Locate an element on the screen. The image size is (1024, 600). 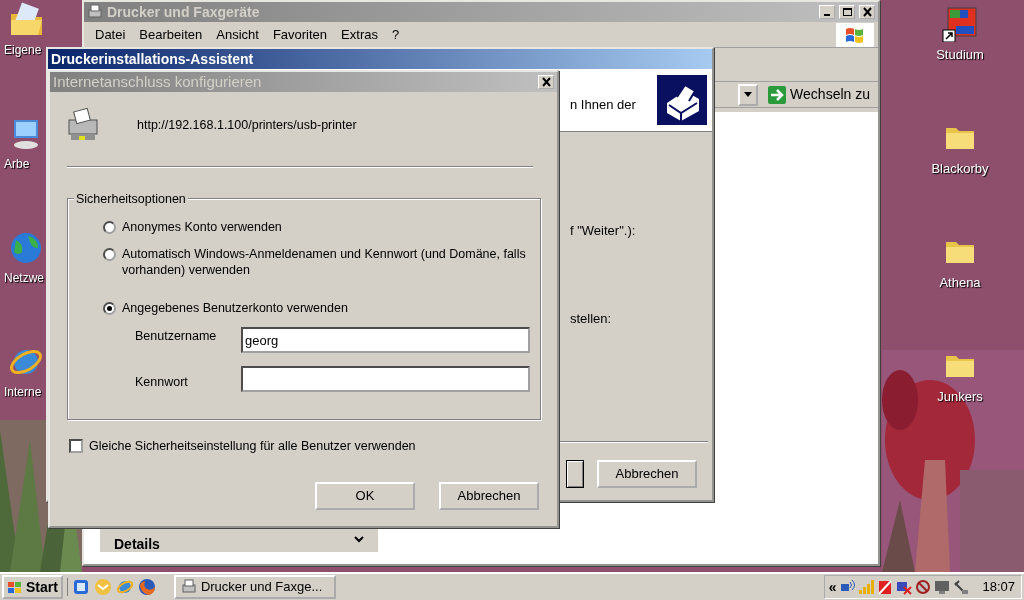
minimize-icon is located at coordinates (827, 15).